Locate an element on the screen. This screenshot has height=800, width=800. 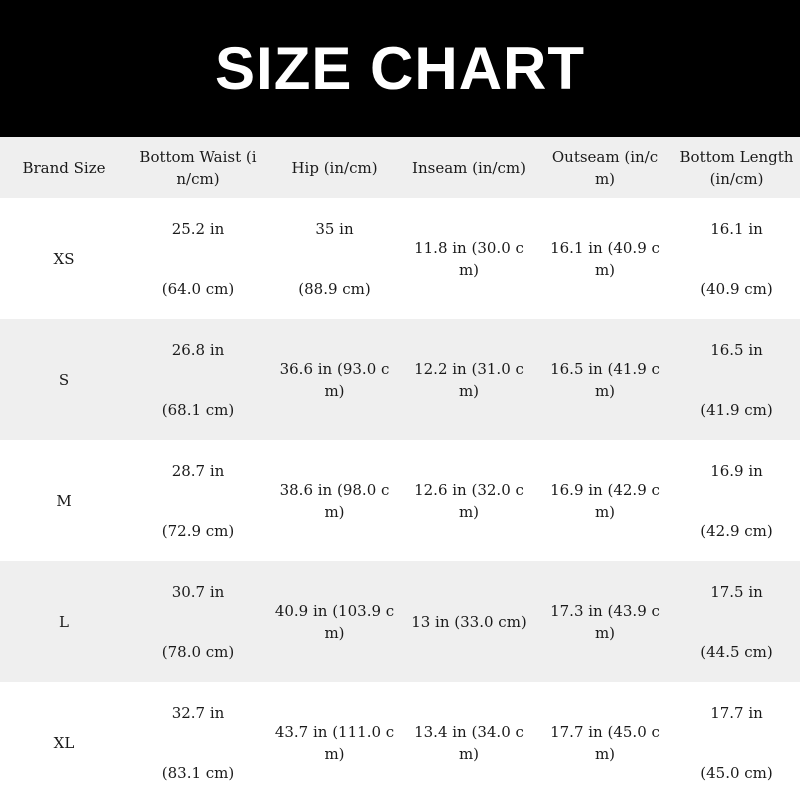
cell-length: 16.5 in (41.9 cm) is located at coordinates (736, 379).